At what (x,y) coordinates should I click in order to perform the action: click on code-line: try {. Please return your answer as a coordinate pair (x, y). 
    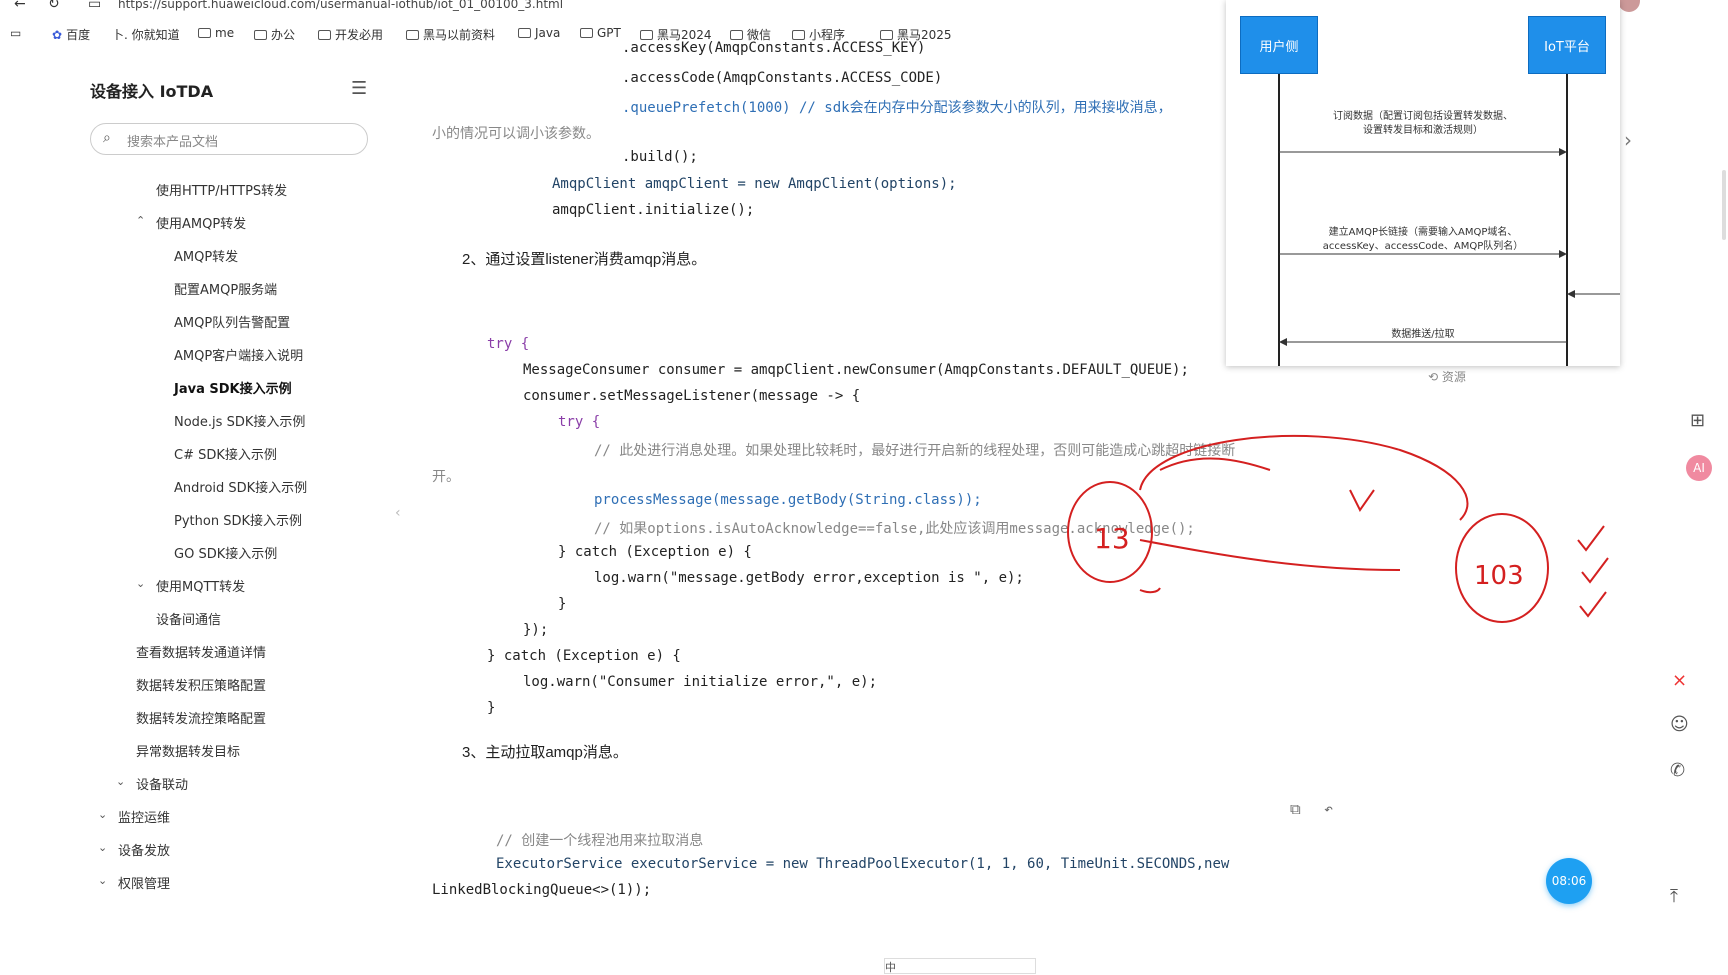
    Looking at the image, I should click on (508, 344).